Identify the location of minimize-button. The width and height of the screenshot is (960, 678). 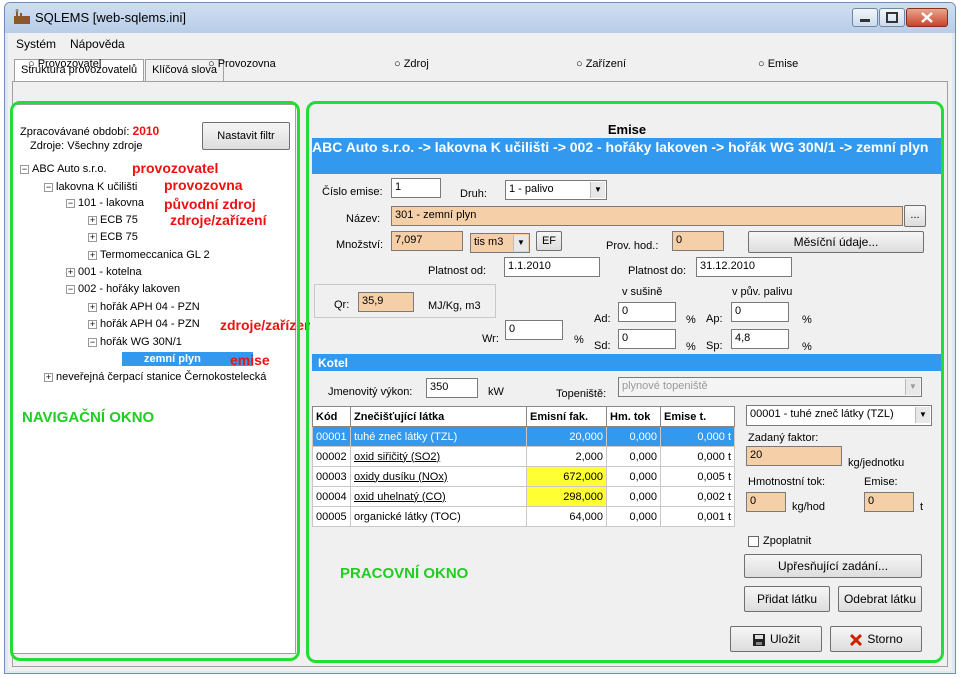
(865, 17).